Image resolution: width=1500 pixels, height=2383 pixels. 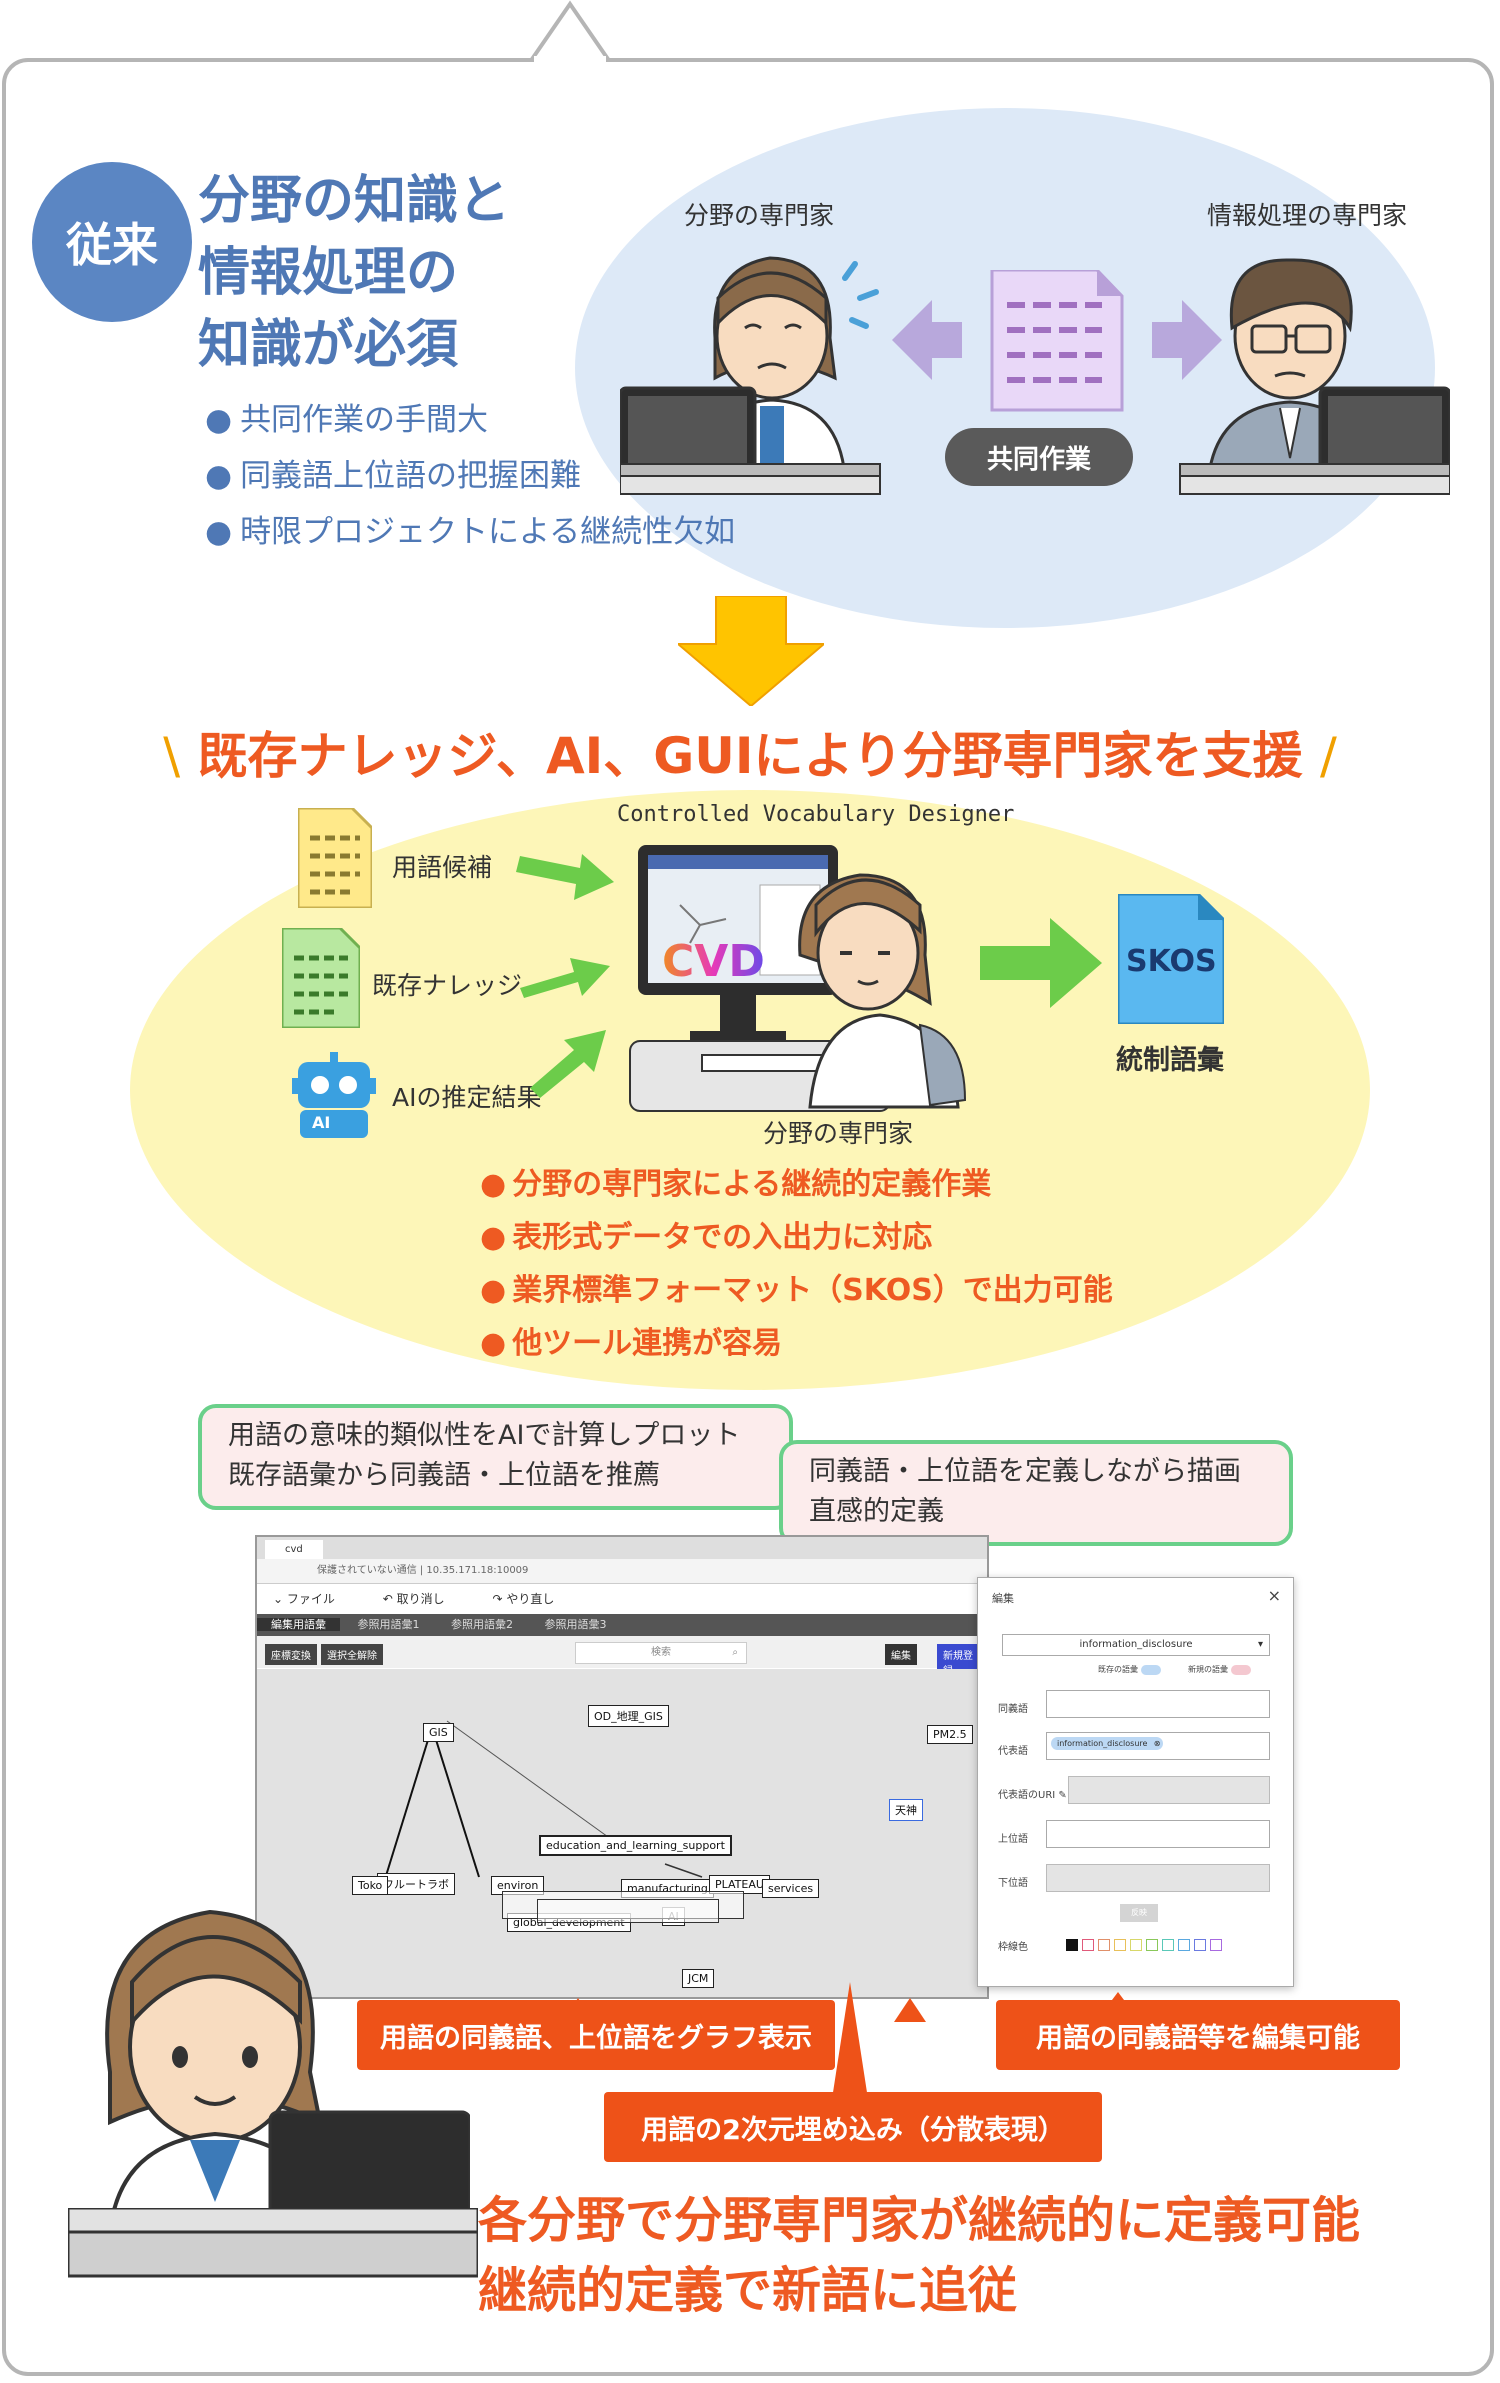 What do you see at coordinates (534, 1599) in the screenshot?
I see `redo-button: ↷ やり直し` at bounding box center [534, 1599].